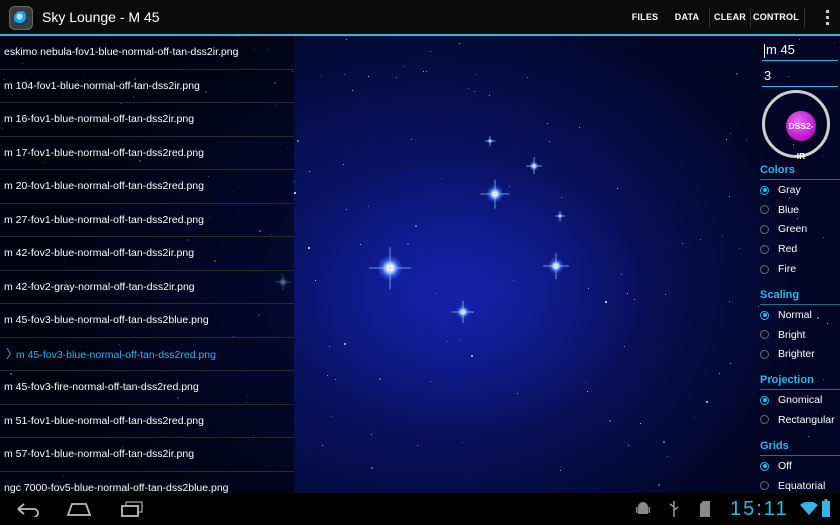  I want to click on file-name: m 57-fov1-blue-normal-off-tan-dss2ir.png, so click(99, 454).